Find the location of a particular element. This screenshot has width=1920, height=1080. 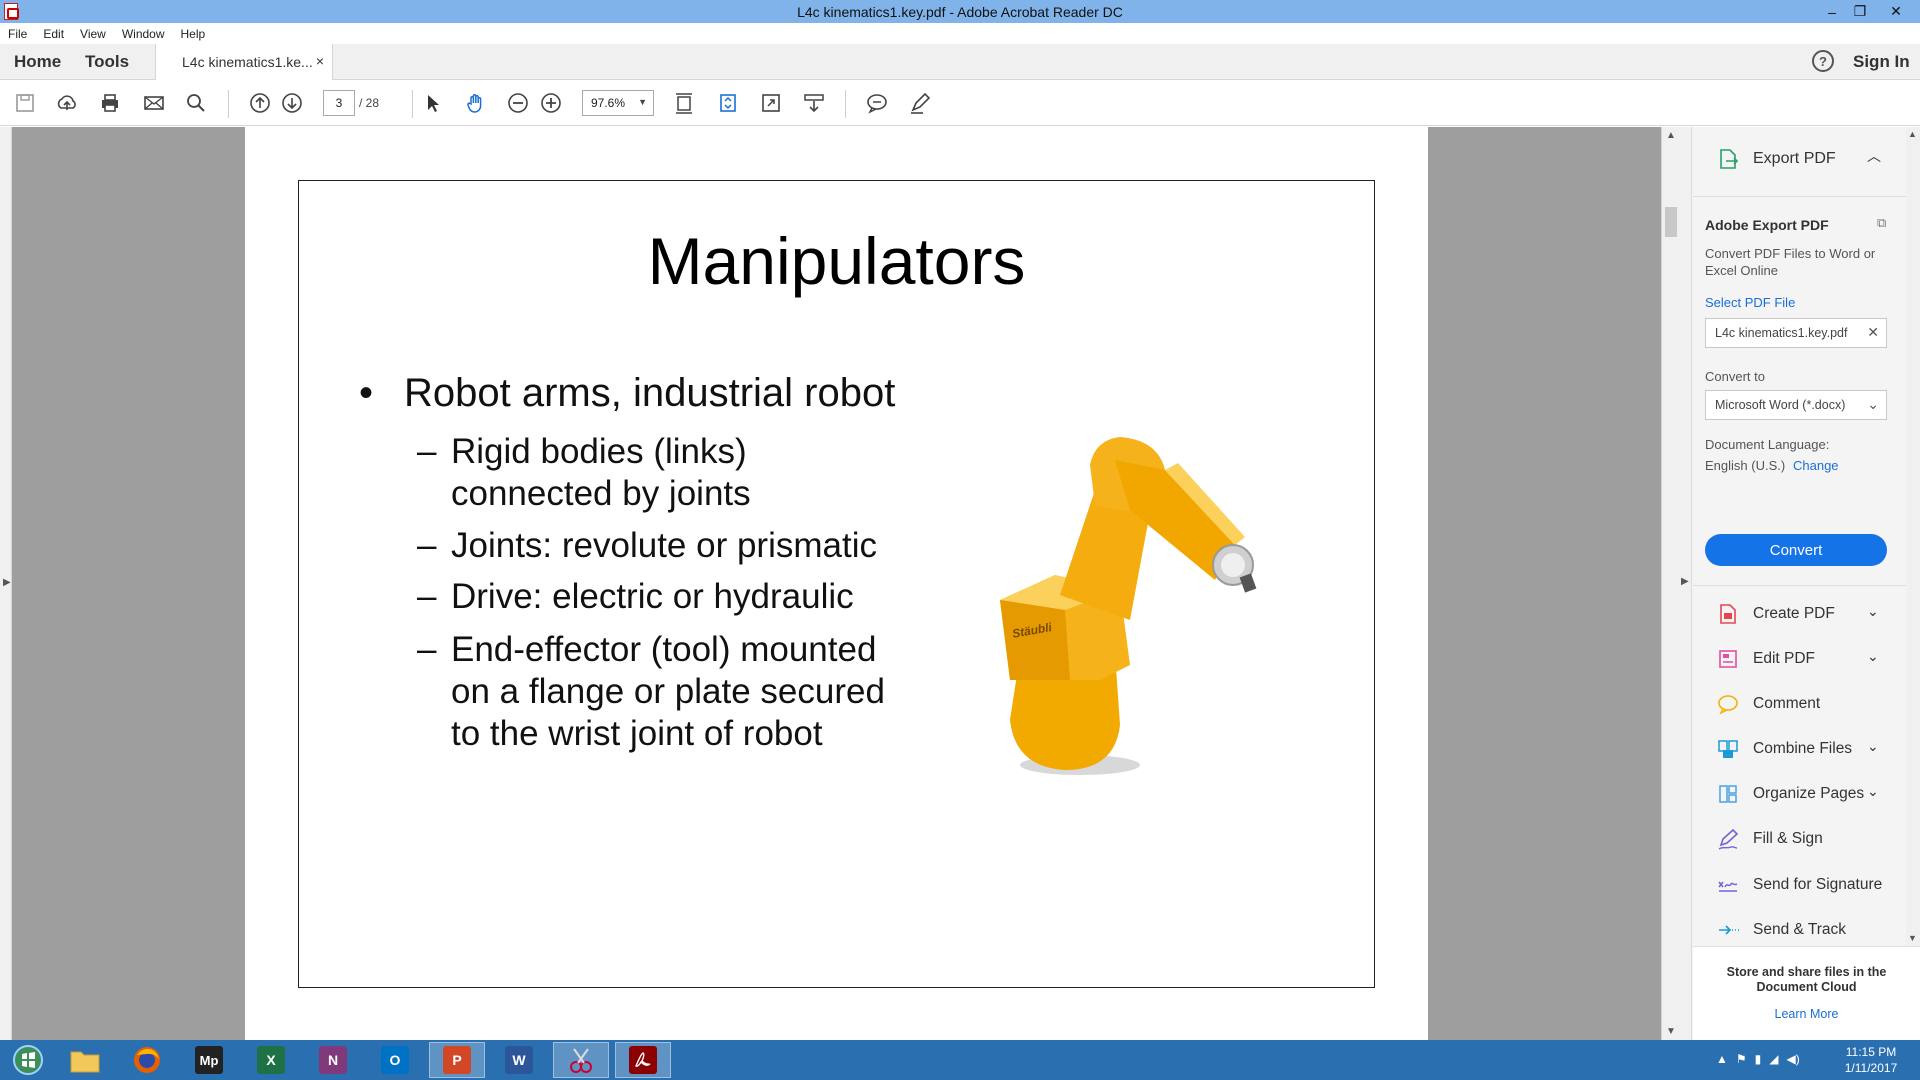

change-language-link: Change is located at coordinates (1816, 465).